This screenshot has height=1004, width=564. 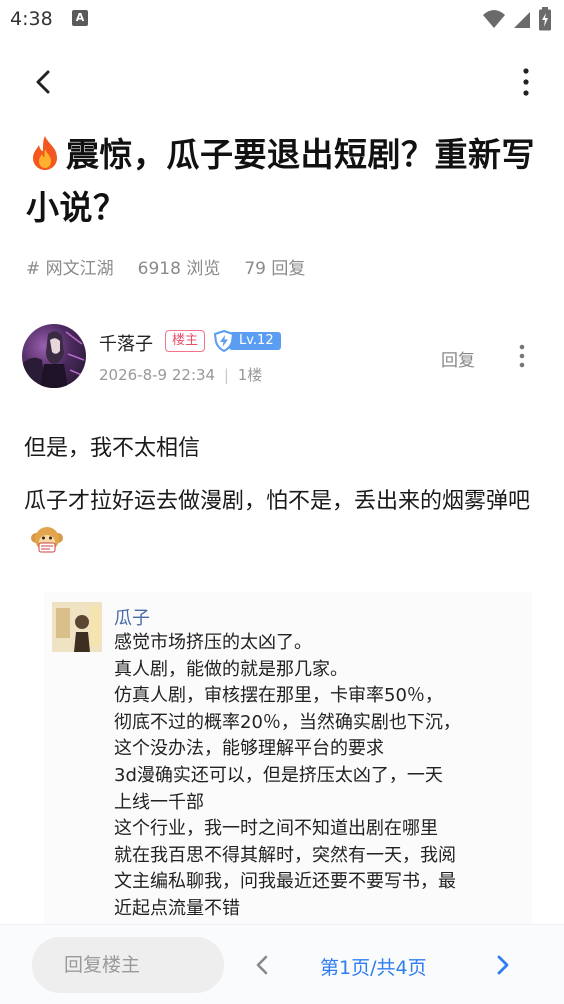 What do you see at coordinates (284, 522) in the screenshot?
I see `content-paragraph: 瓜子才拉好运去做漫剧，怕不是，丢出来的烟雾弹吧` at bounding box center [284, 522].